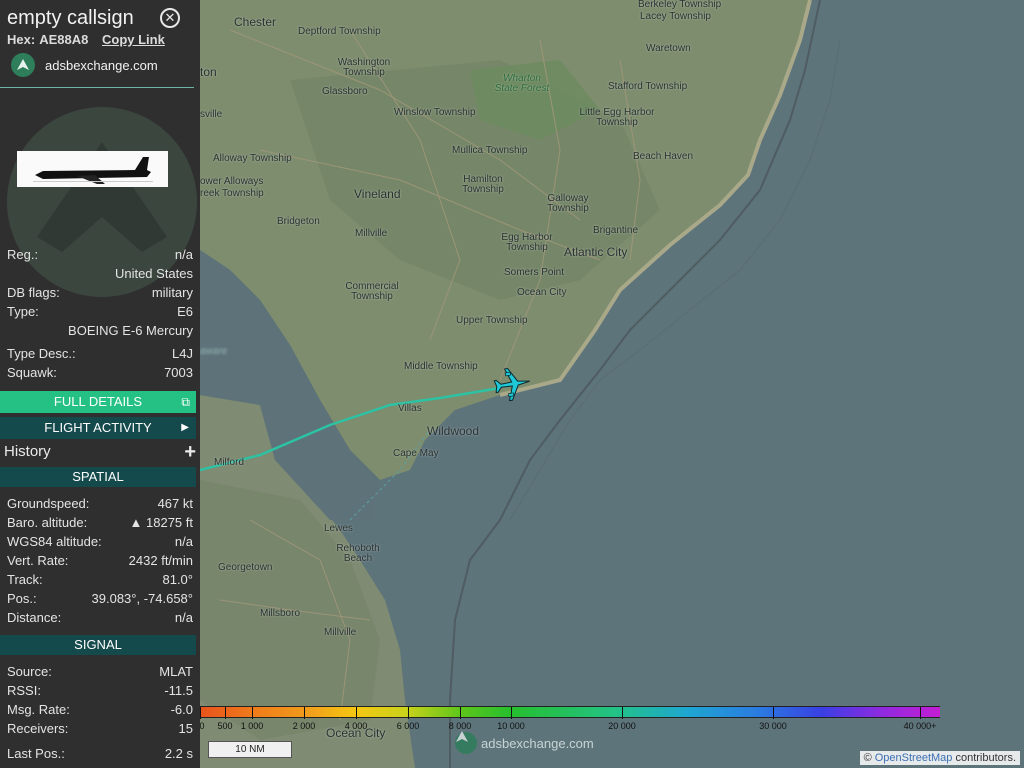 This screenshot has height=768, width=1024. I want to click on type-value: E6, so click(185, 311).